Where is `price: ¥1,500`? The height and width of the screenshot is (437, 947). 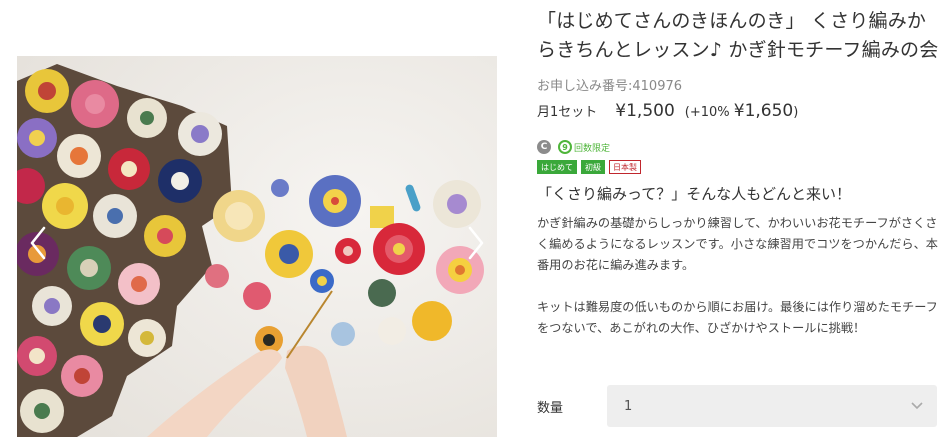 price: ¥1,500 is located at coordinates (645, 111).